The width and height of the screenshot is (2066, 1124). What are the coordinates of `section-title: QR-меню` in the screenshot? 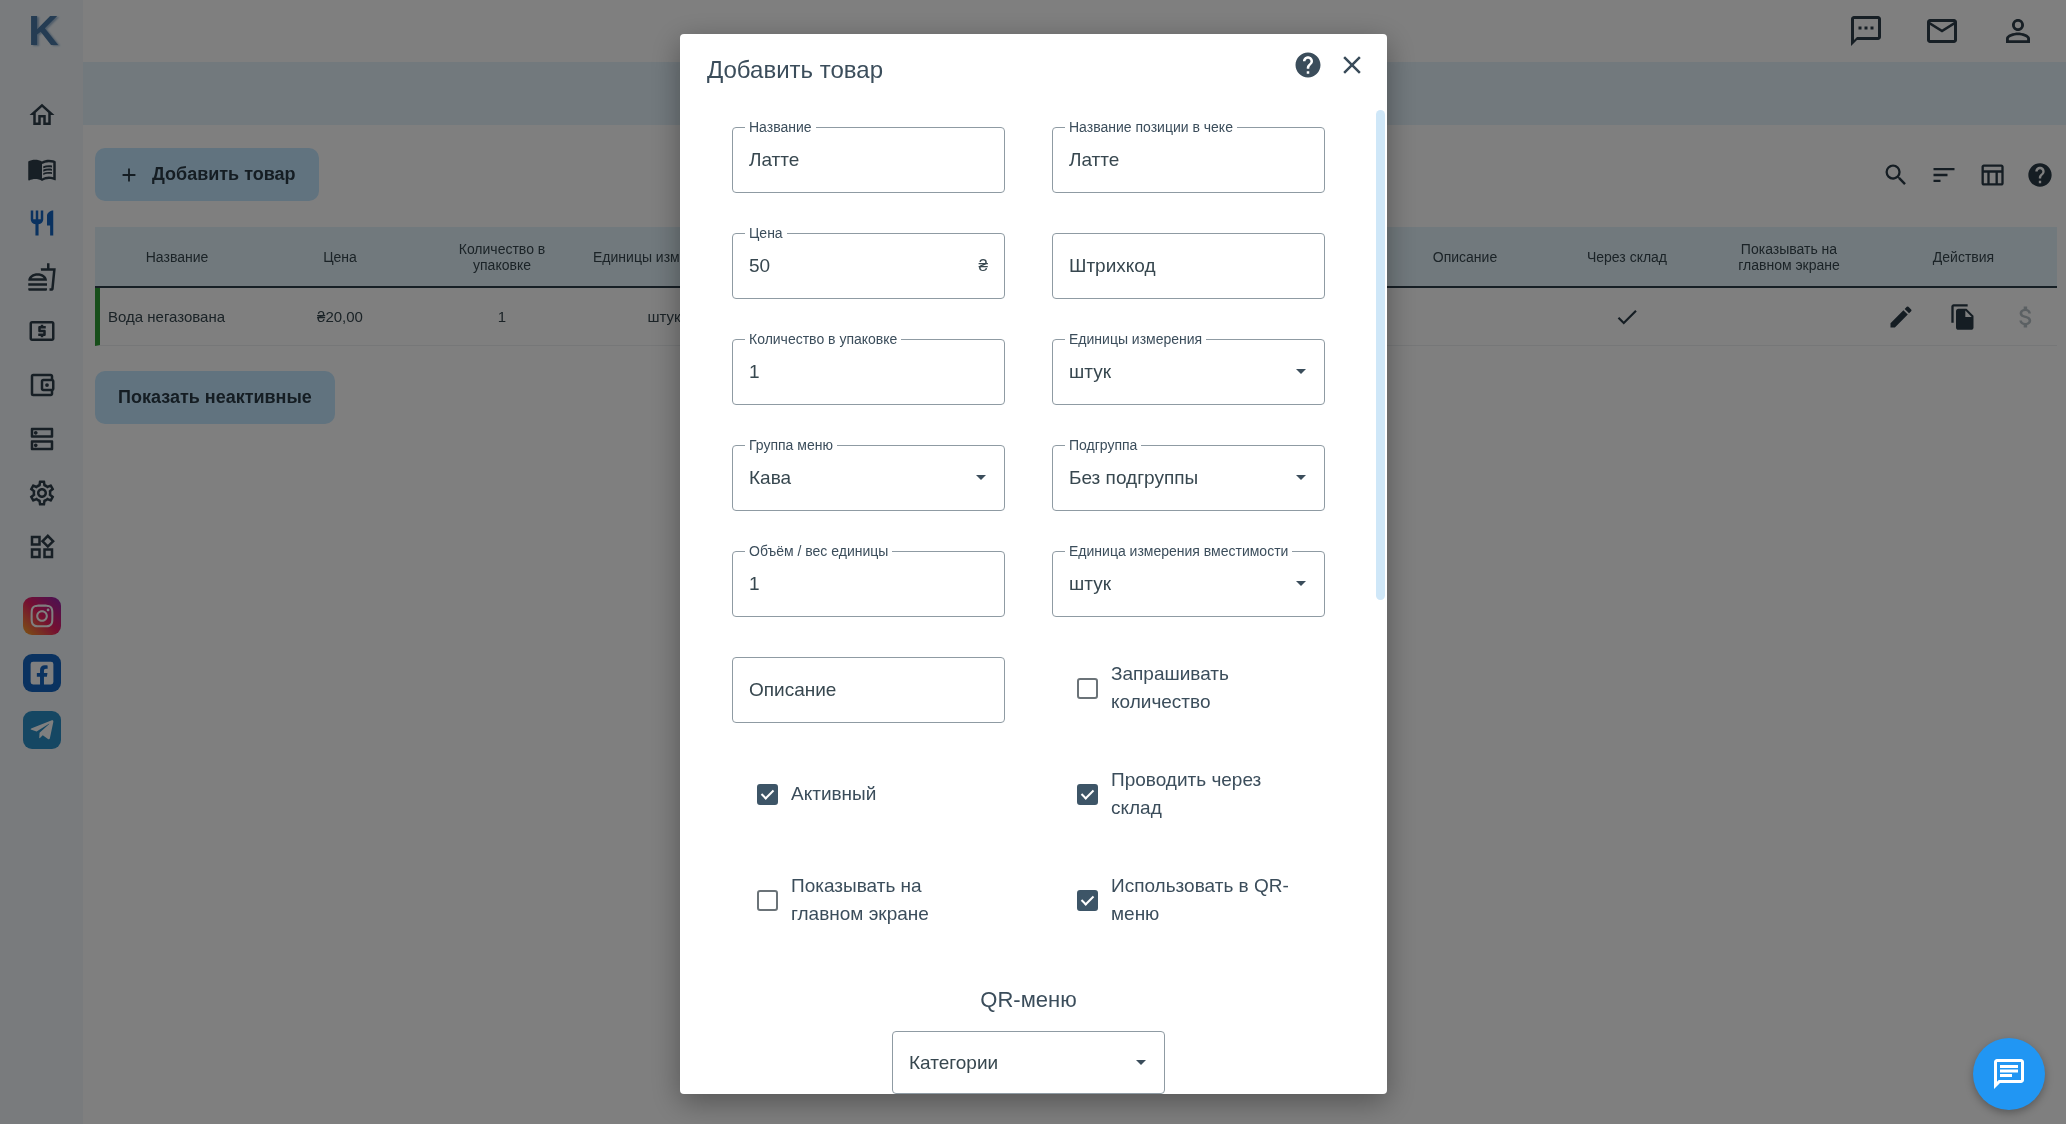 It's located at (1028, 1000).